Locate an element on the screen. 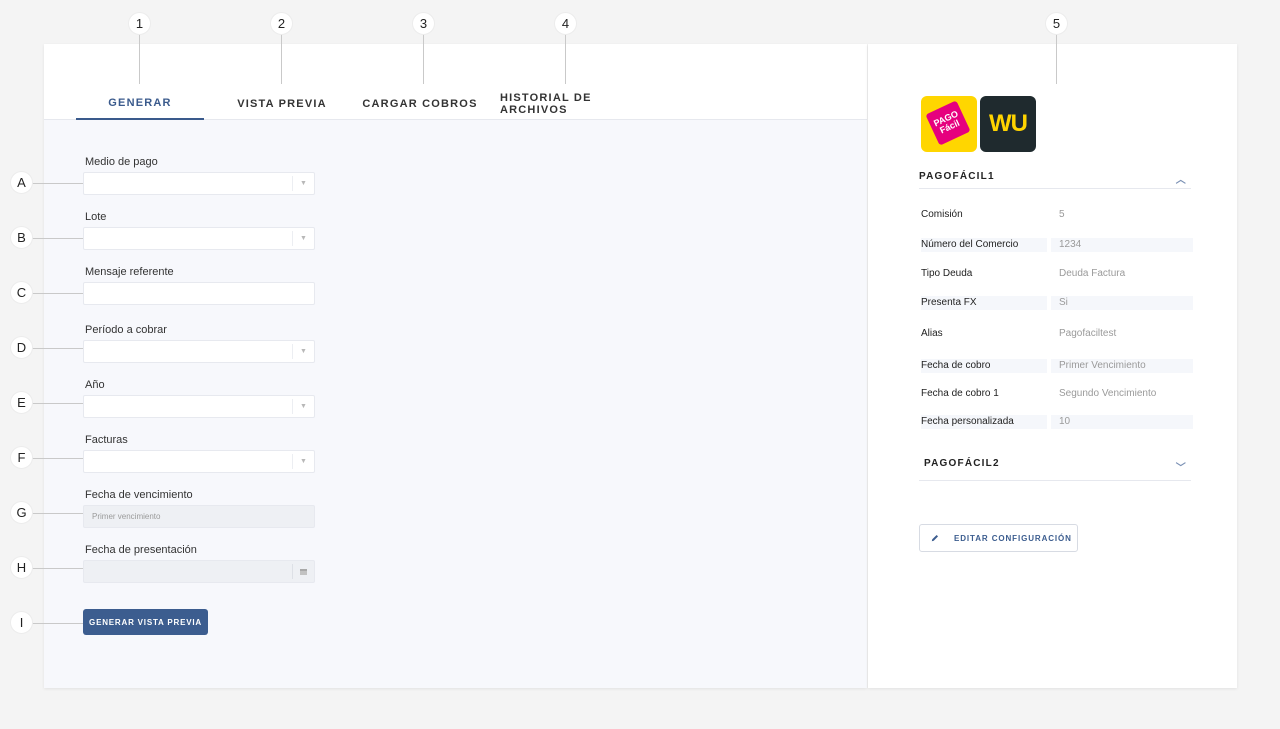  chevron-up-icon: ︿ is located at coordinates (1181, 178).